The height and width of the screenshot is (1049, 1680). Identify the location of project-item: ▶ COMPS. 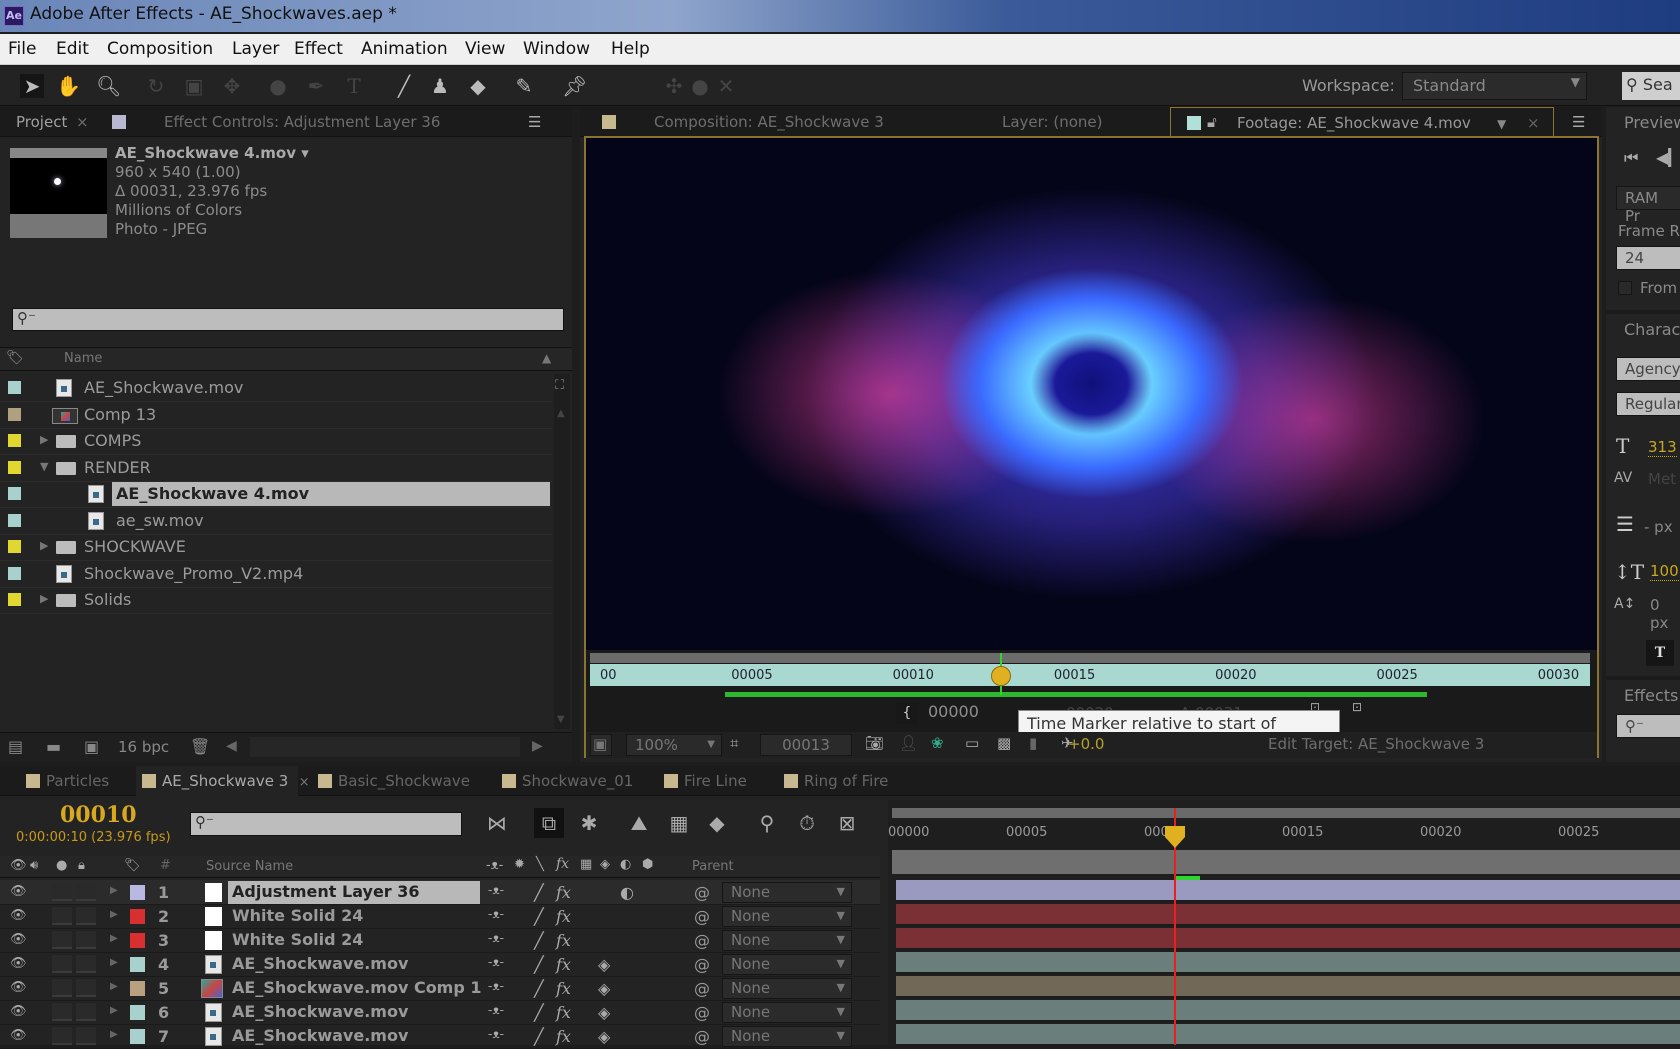
(276, 441).